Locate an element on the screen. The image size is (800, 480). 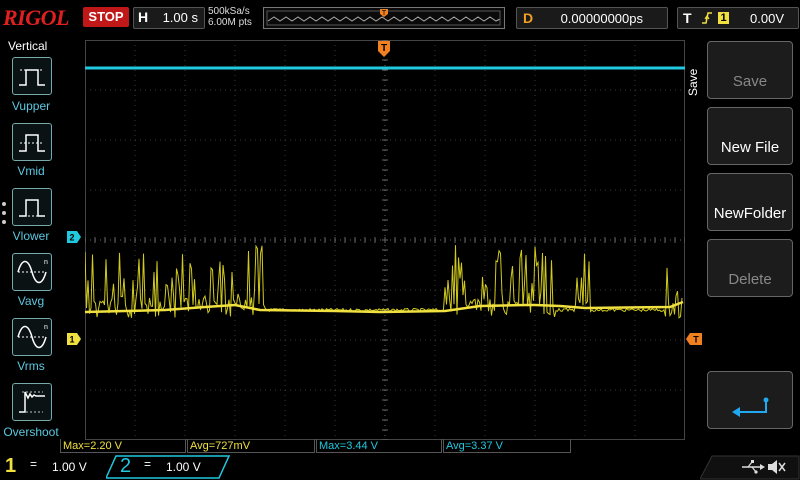
overshoot-button is located at coordinates (32, 402).